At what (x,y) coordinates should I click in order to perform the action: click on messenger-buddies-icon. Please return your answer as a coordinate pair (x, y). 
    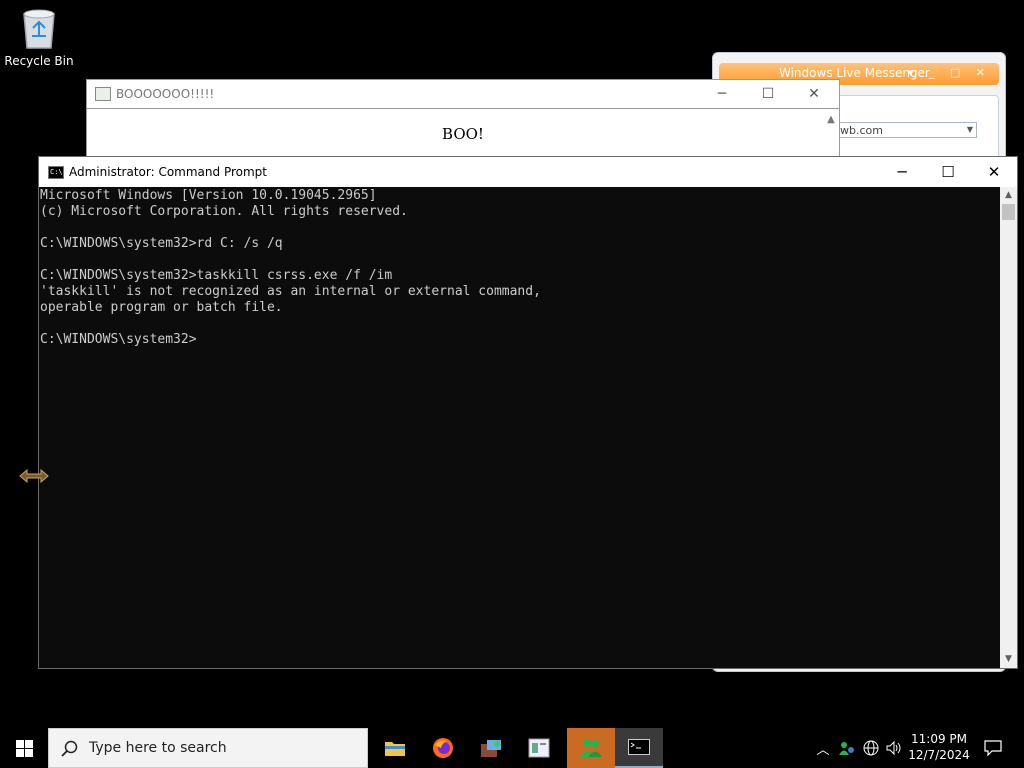
    Looking at the image, I should click on (591, 748).